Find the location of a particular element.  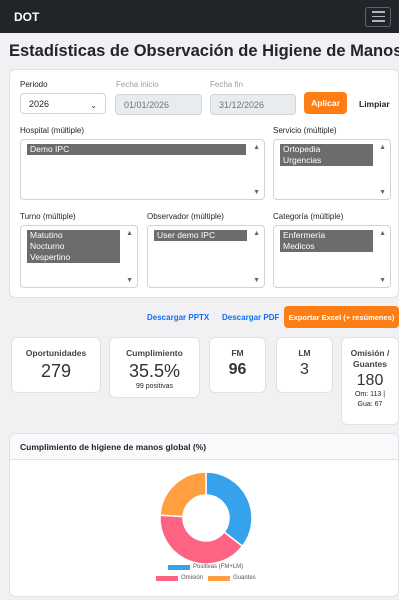

legend-item: Guantes is located at coordinates (232, 578).